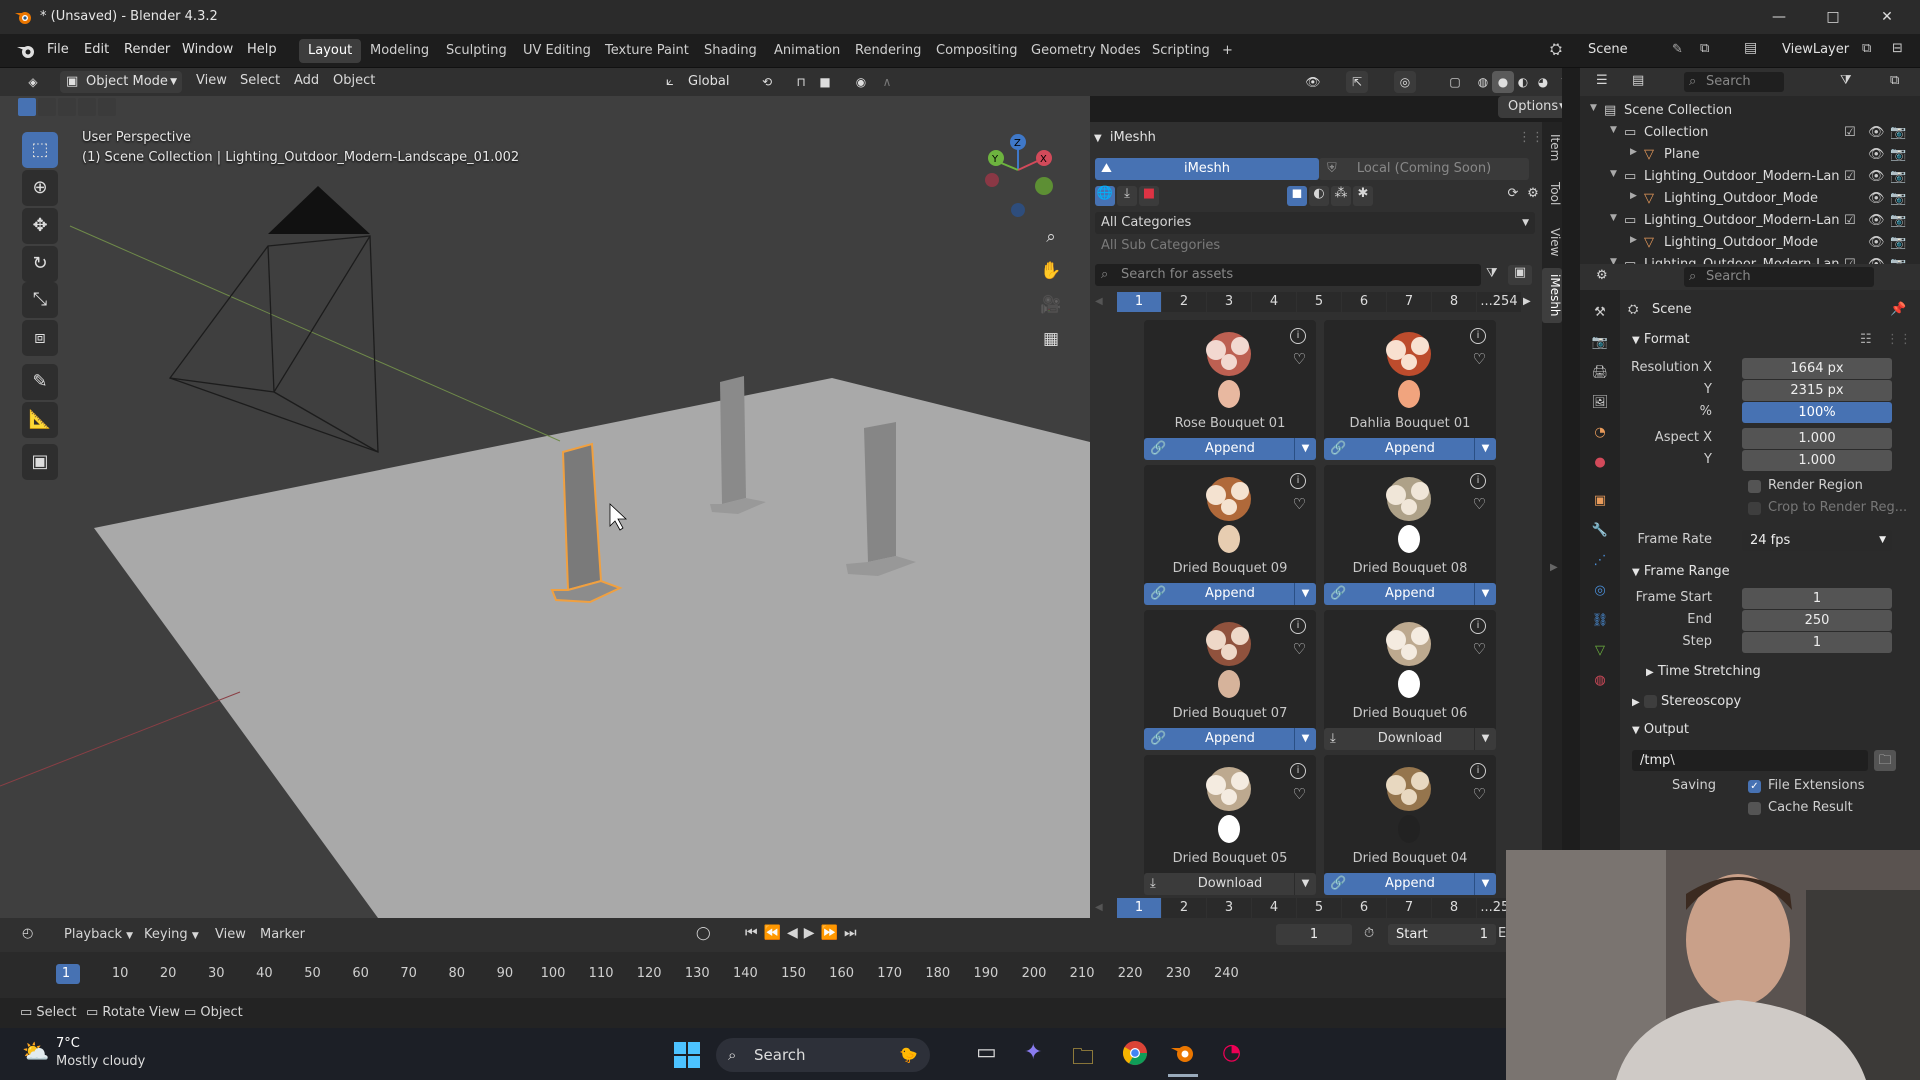 This screenshot has width=1920, height=1080. What do you see at coordinates (1887, 17) in the screenshot?
I see `close-button: ✕` at bounding box center [1887, 17].